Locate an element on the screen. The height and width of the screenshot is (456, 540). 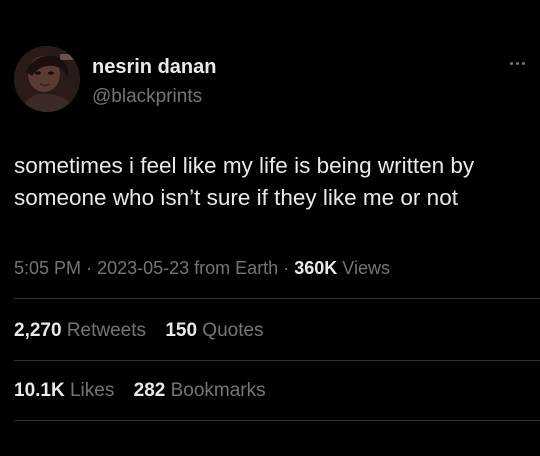
likes-label: Likes is located at coordinates (92, 390).